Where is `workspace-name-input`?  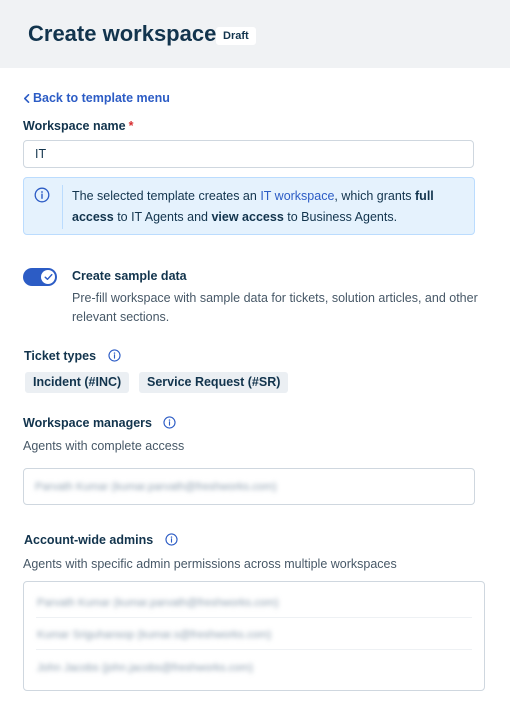 workspace-name-input is located at coordinates (248, 154).